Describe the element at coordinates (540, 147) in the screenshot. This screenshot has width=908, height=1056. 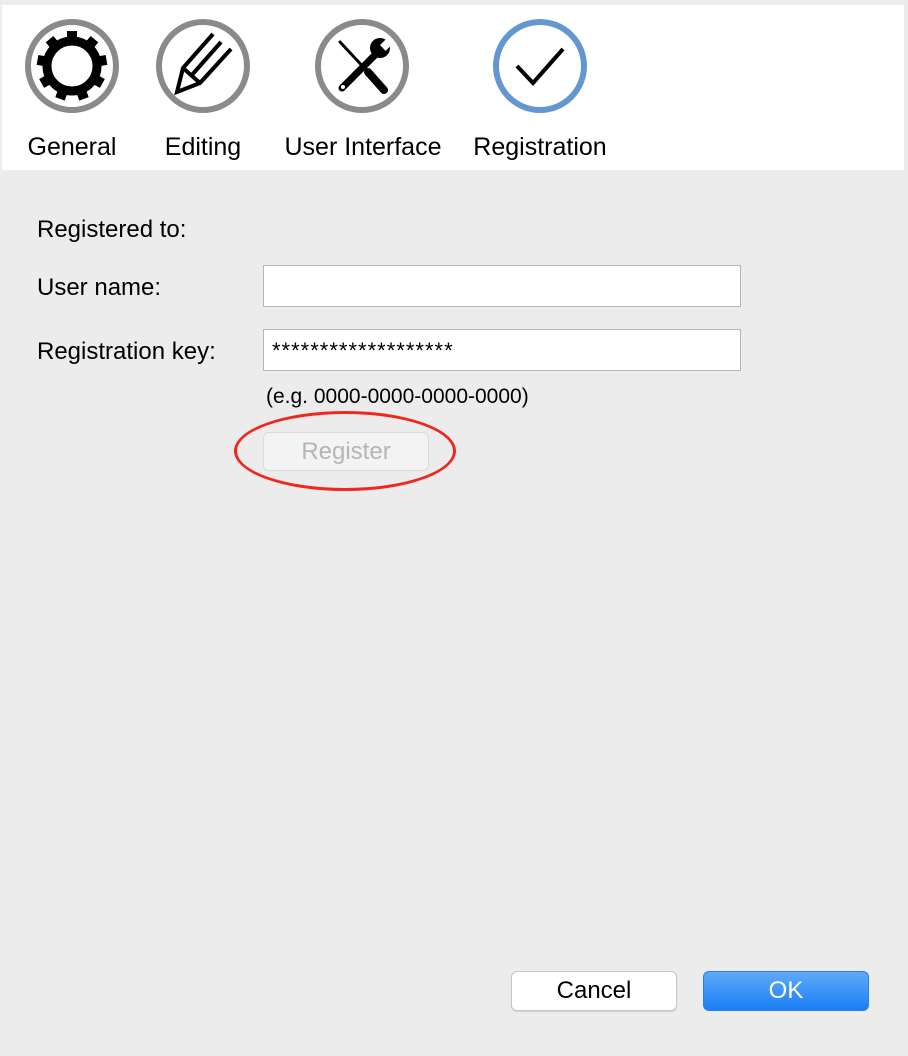
I see `tab-label: Registration` at that location.